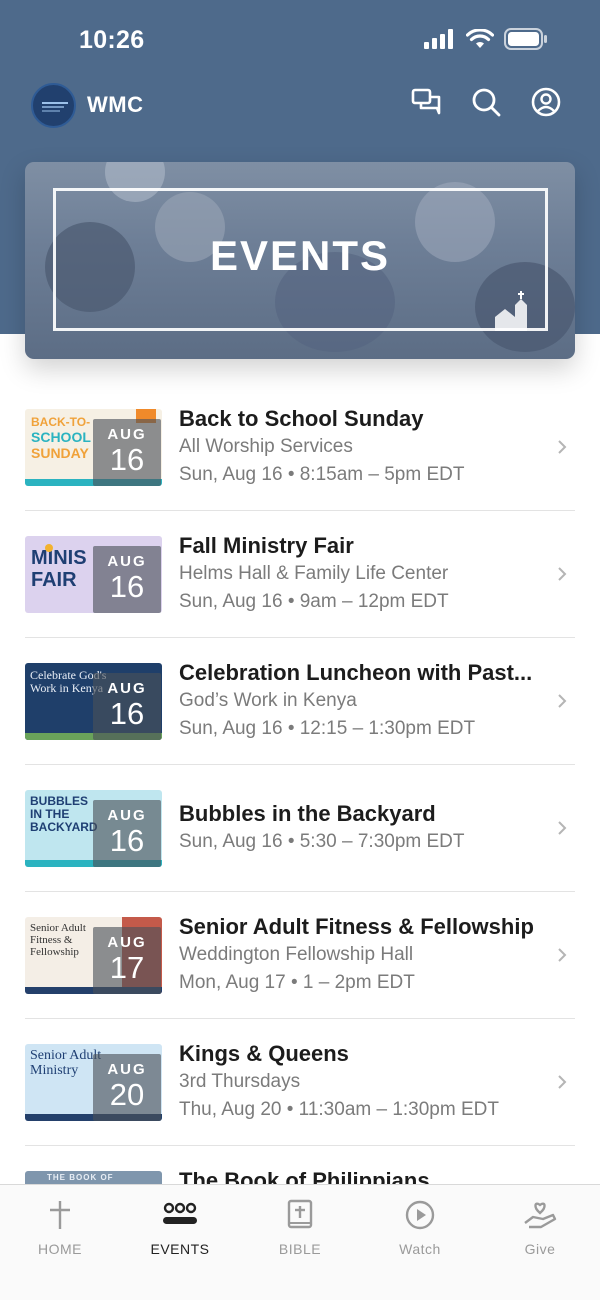  I want to click on event-time: Sun, Aug 16 • 12:15 – 1:30pm EDT, so click(327, 729).